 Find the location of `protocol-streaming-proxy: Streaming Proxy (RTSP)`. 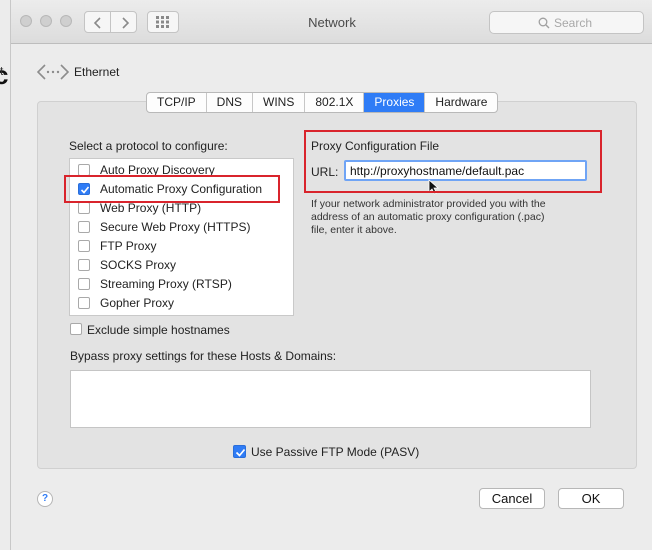

protocol-streaming-proxy: Streaming Proxy (RTSP) is located at coordinates (181, 284).